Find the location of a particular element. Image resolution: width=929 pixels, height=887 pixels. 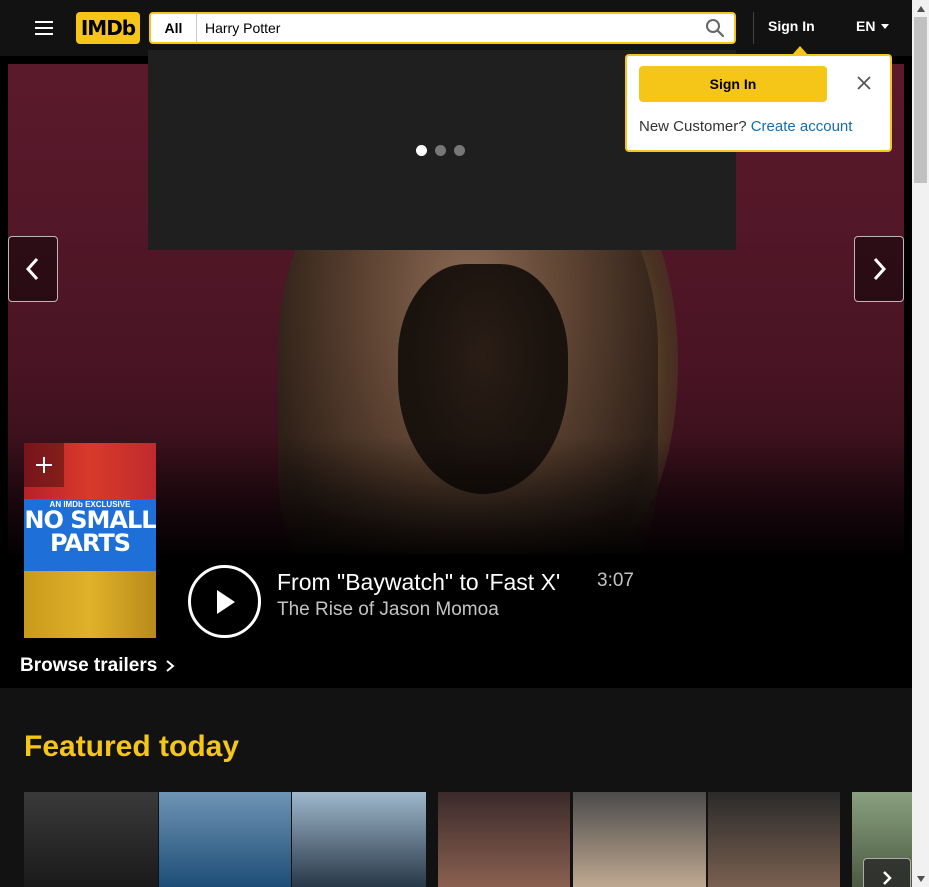

imdb-logo: IMDb is located at coordinates (108, 28).